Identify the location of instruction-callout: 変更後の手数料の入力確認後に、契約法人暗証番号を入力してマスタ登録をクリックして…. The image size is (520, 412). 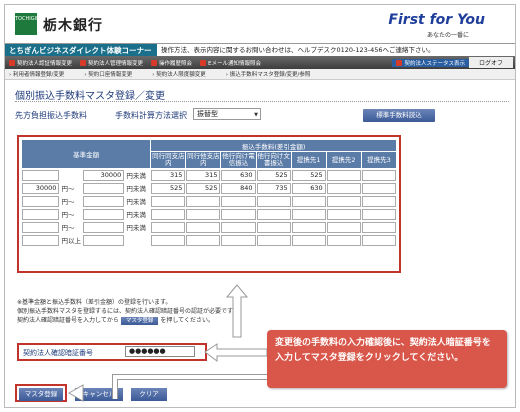
(387, 359).